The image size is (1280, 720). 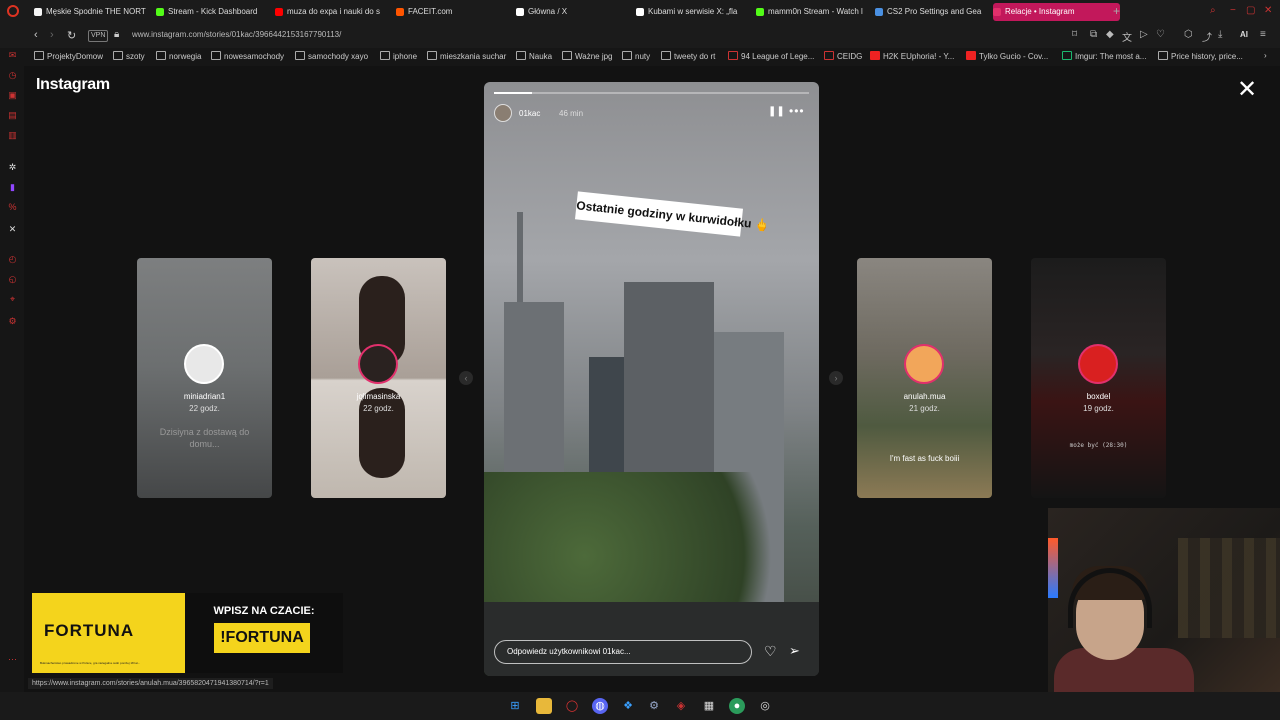 I want to click on bookmark-item: szoty, so click(x=129, y=56).